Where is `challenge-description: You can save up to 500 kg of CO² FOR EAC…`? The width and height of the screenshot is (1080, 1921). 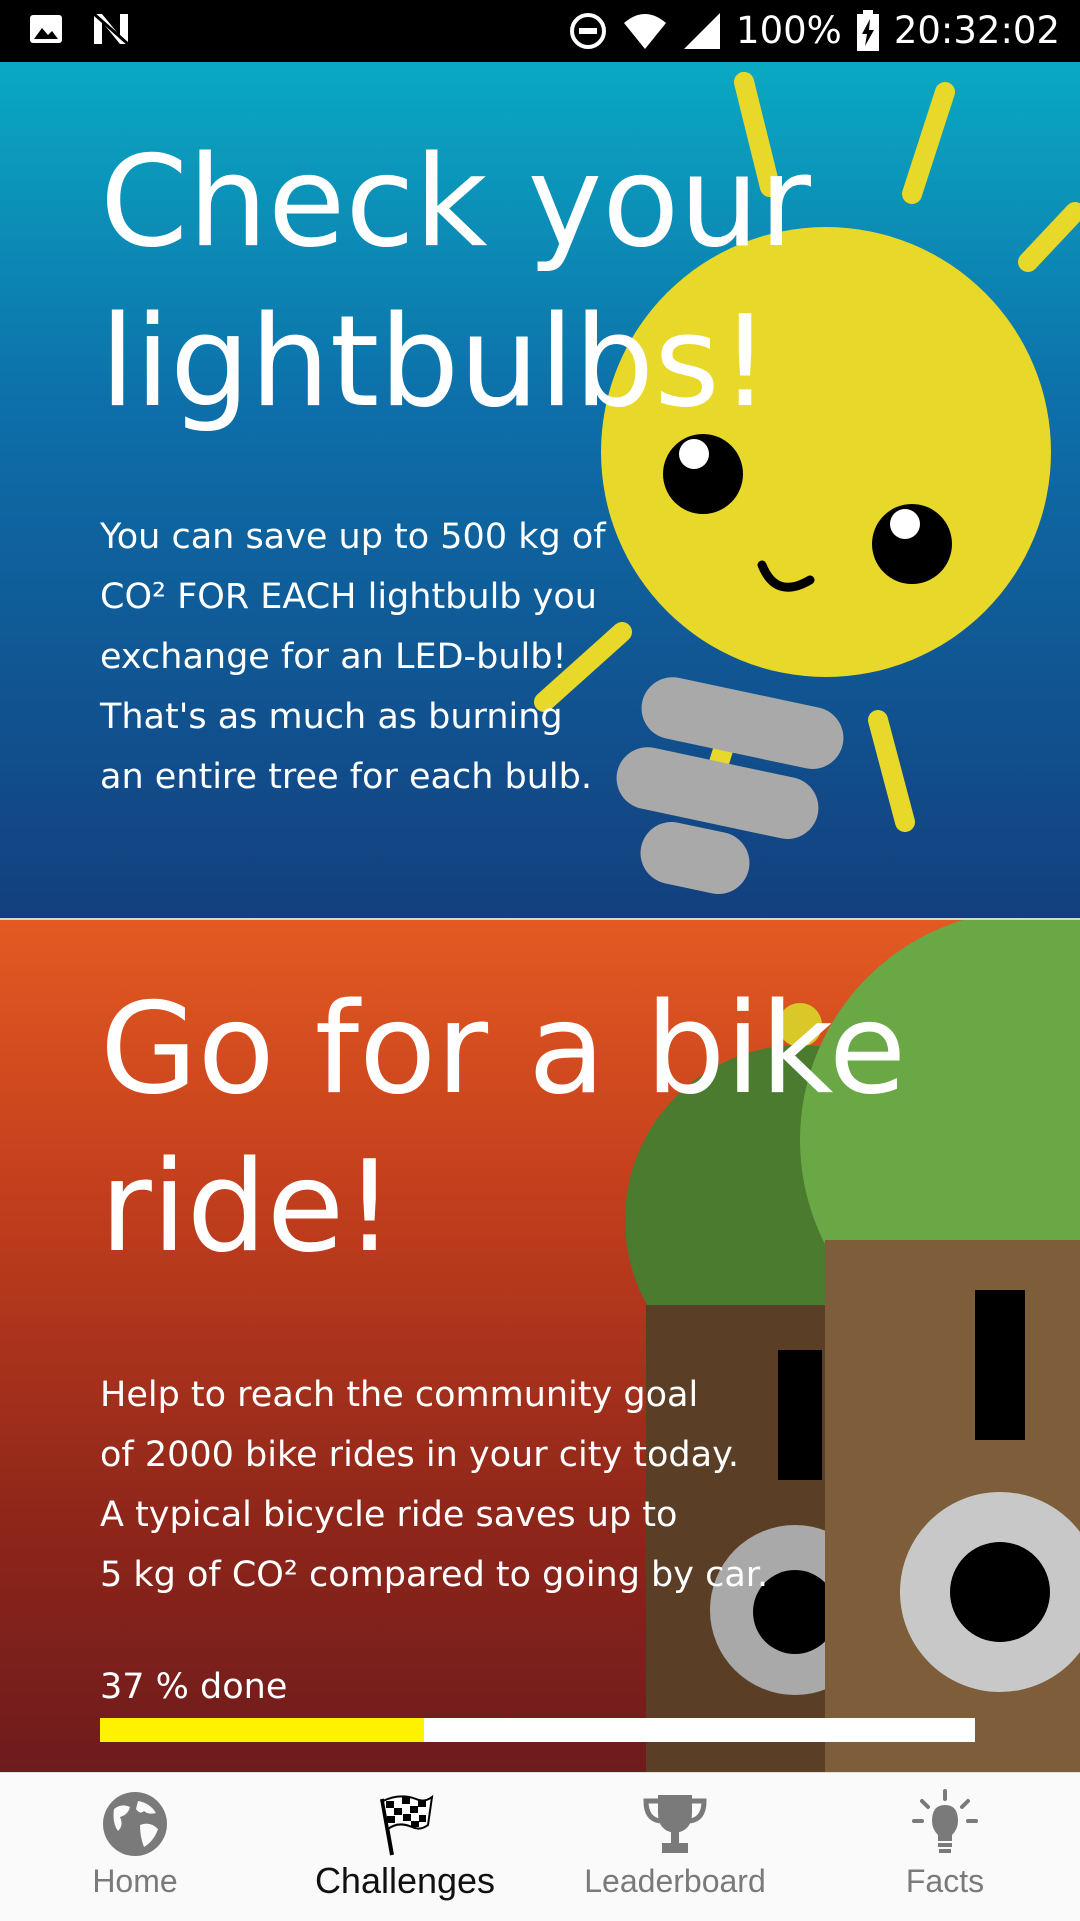 challenge-description: You can save up to 500 kg of CO² FOR EAC… is located at coordinates (353, 657).